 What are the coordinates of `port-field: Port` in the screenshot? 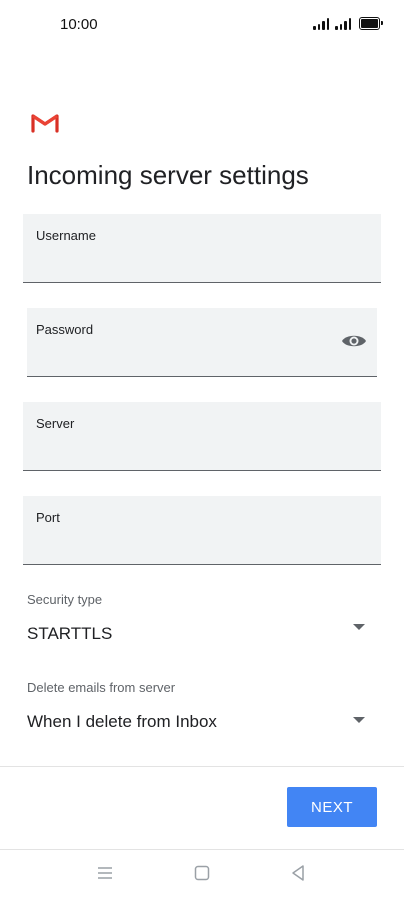 It's located at (202, 530).